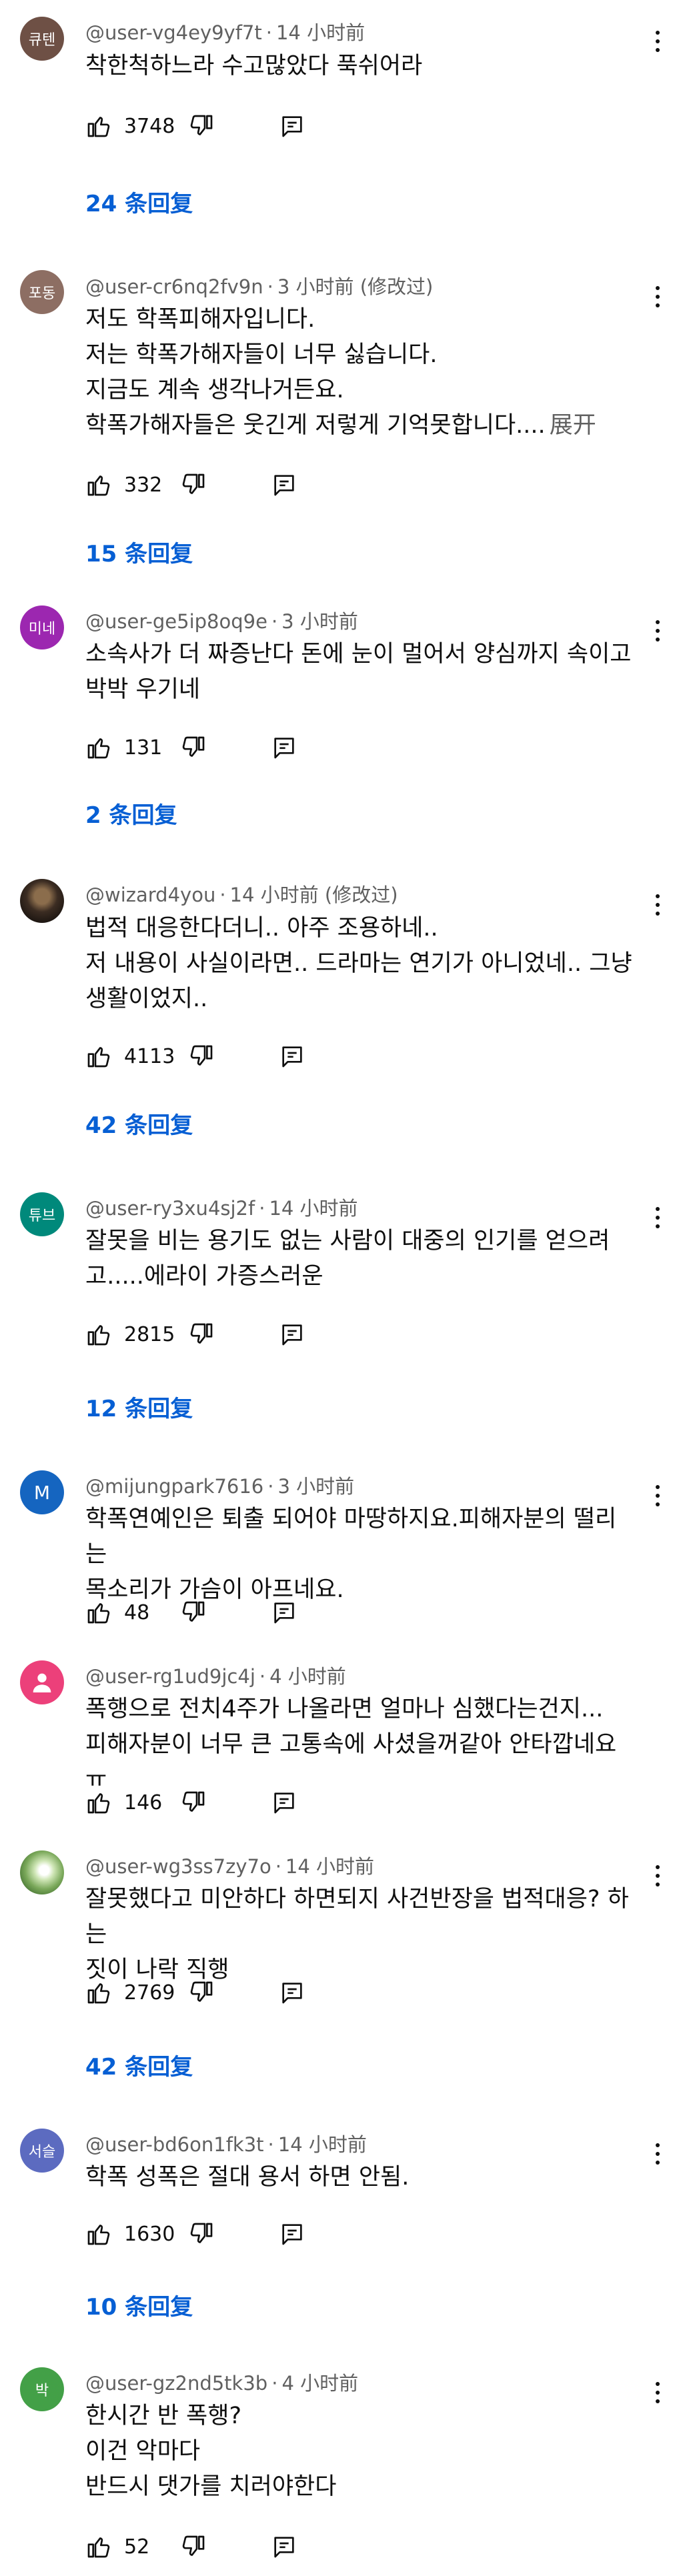 Image resolution: width=683 pixels, height=2576 pixels. I want to click on expand-button: 展开, so click(573, 425).